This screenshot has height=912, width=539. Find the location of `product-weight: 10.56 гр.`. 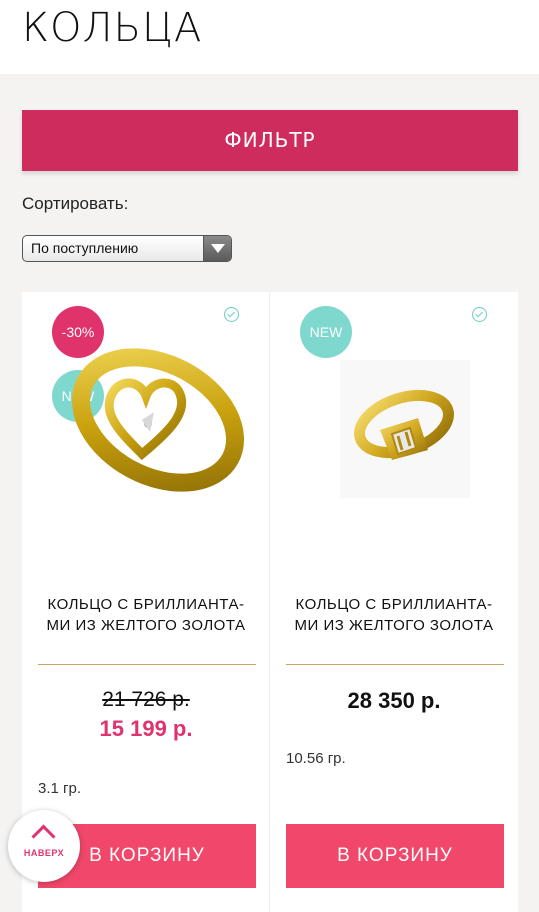

product-weight: 10.56 гр. is located at coordinates (316, 758).